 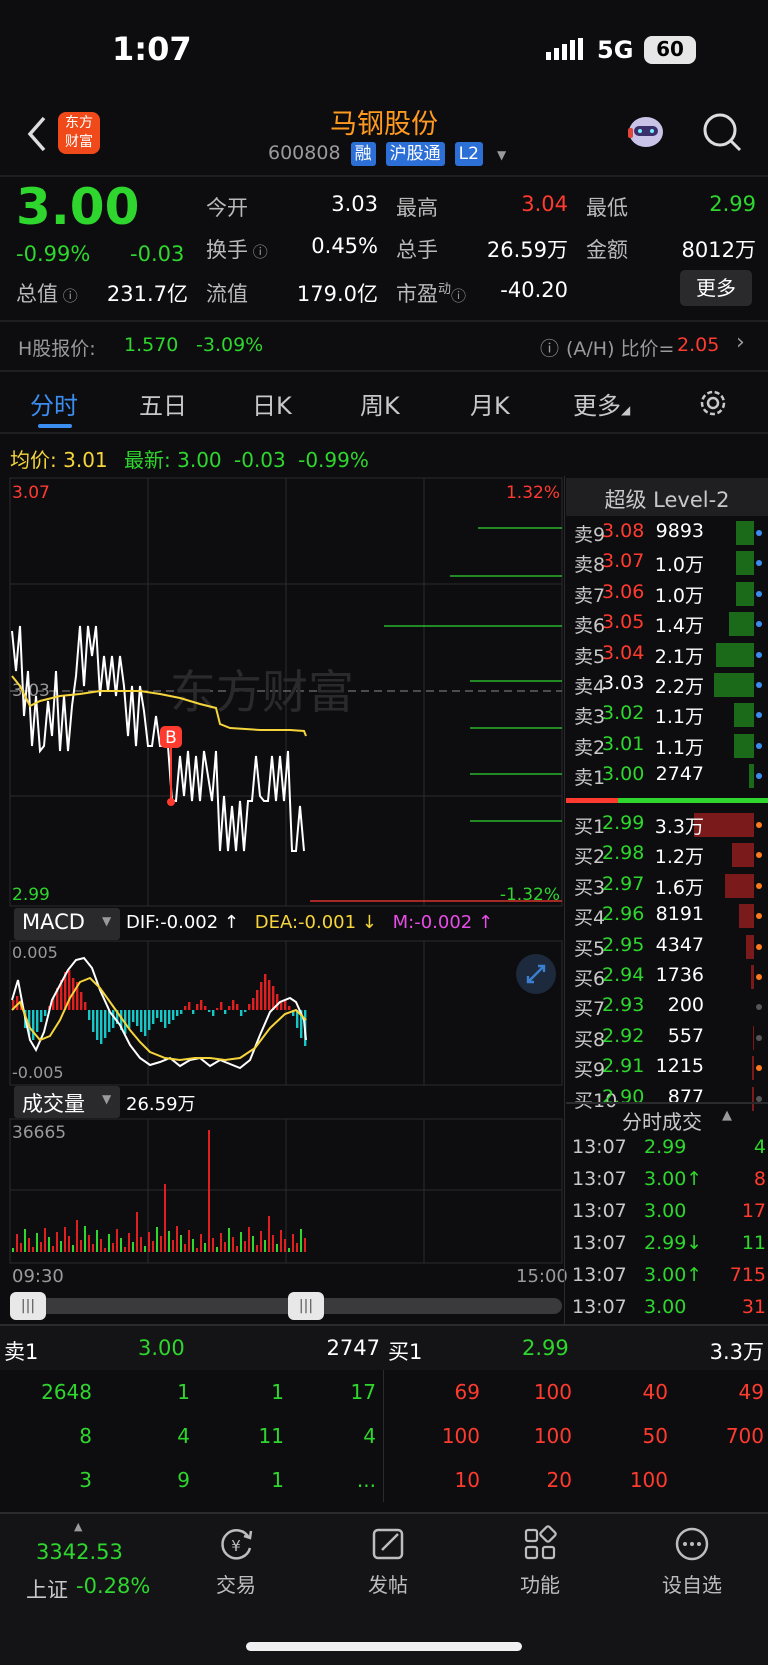 I want to click on trade-time: 13:07, so click(x=599, y=1147).